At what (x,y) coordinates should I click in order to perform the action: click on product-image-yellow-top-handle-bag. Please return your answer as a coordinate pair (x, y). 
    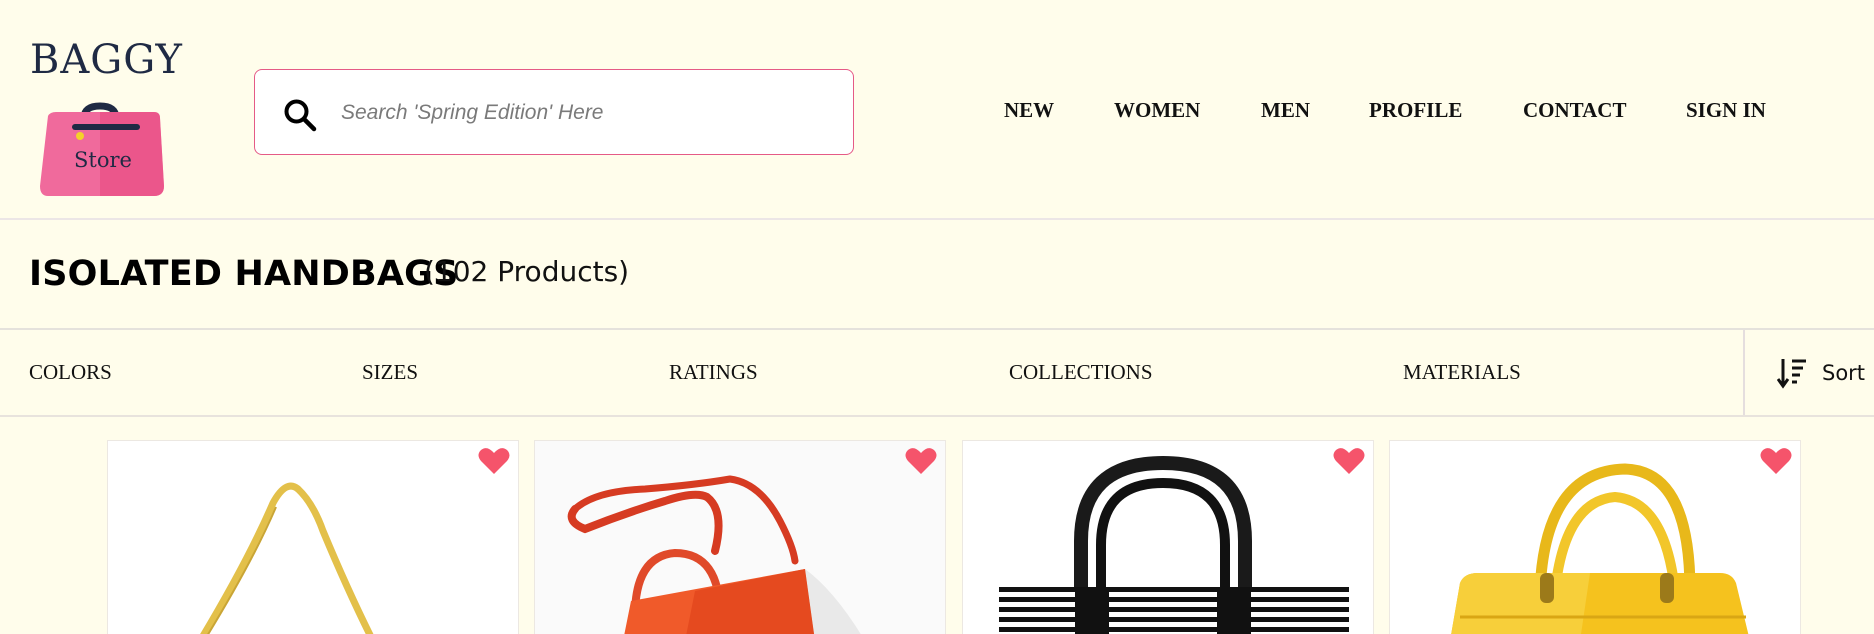
    Looking at the image, I should click on (1600, 548).